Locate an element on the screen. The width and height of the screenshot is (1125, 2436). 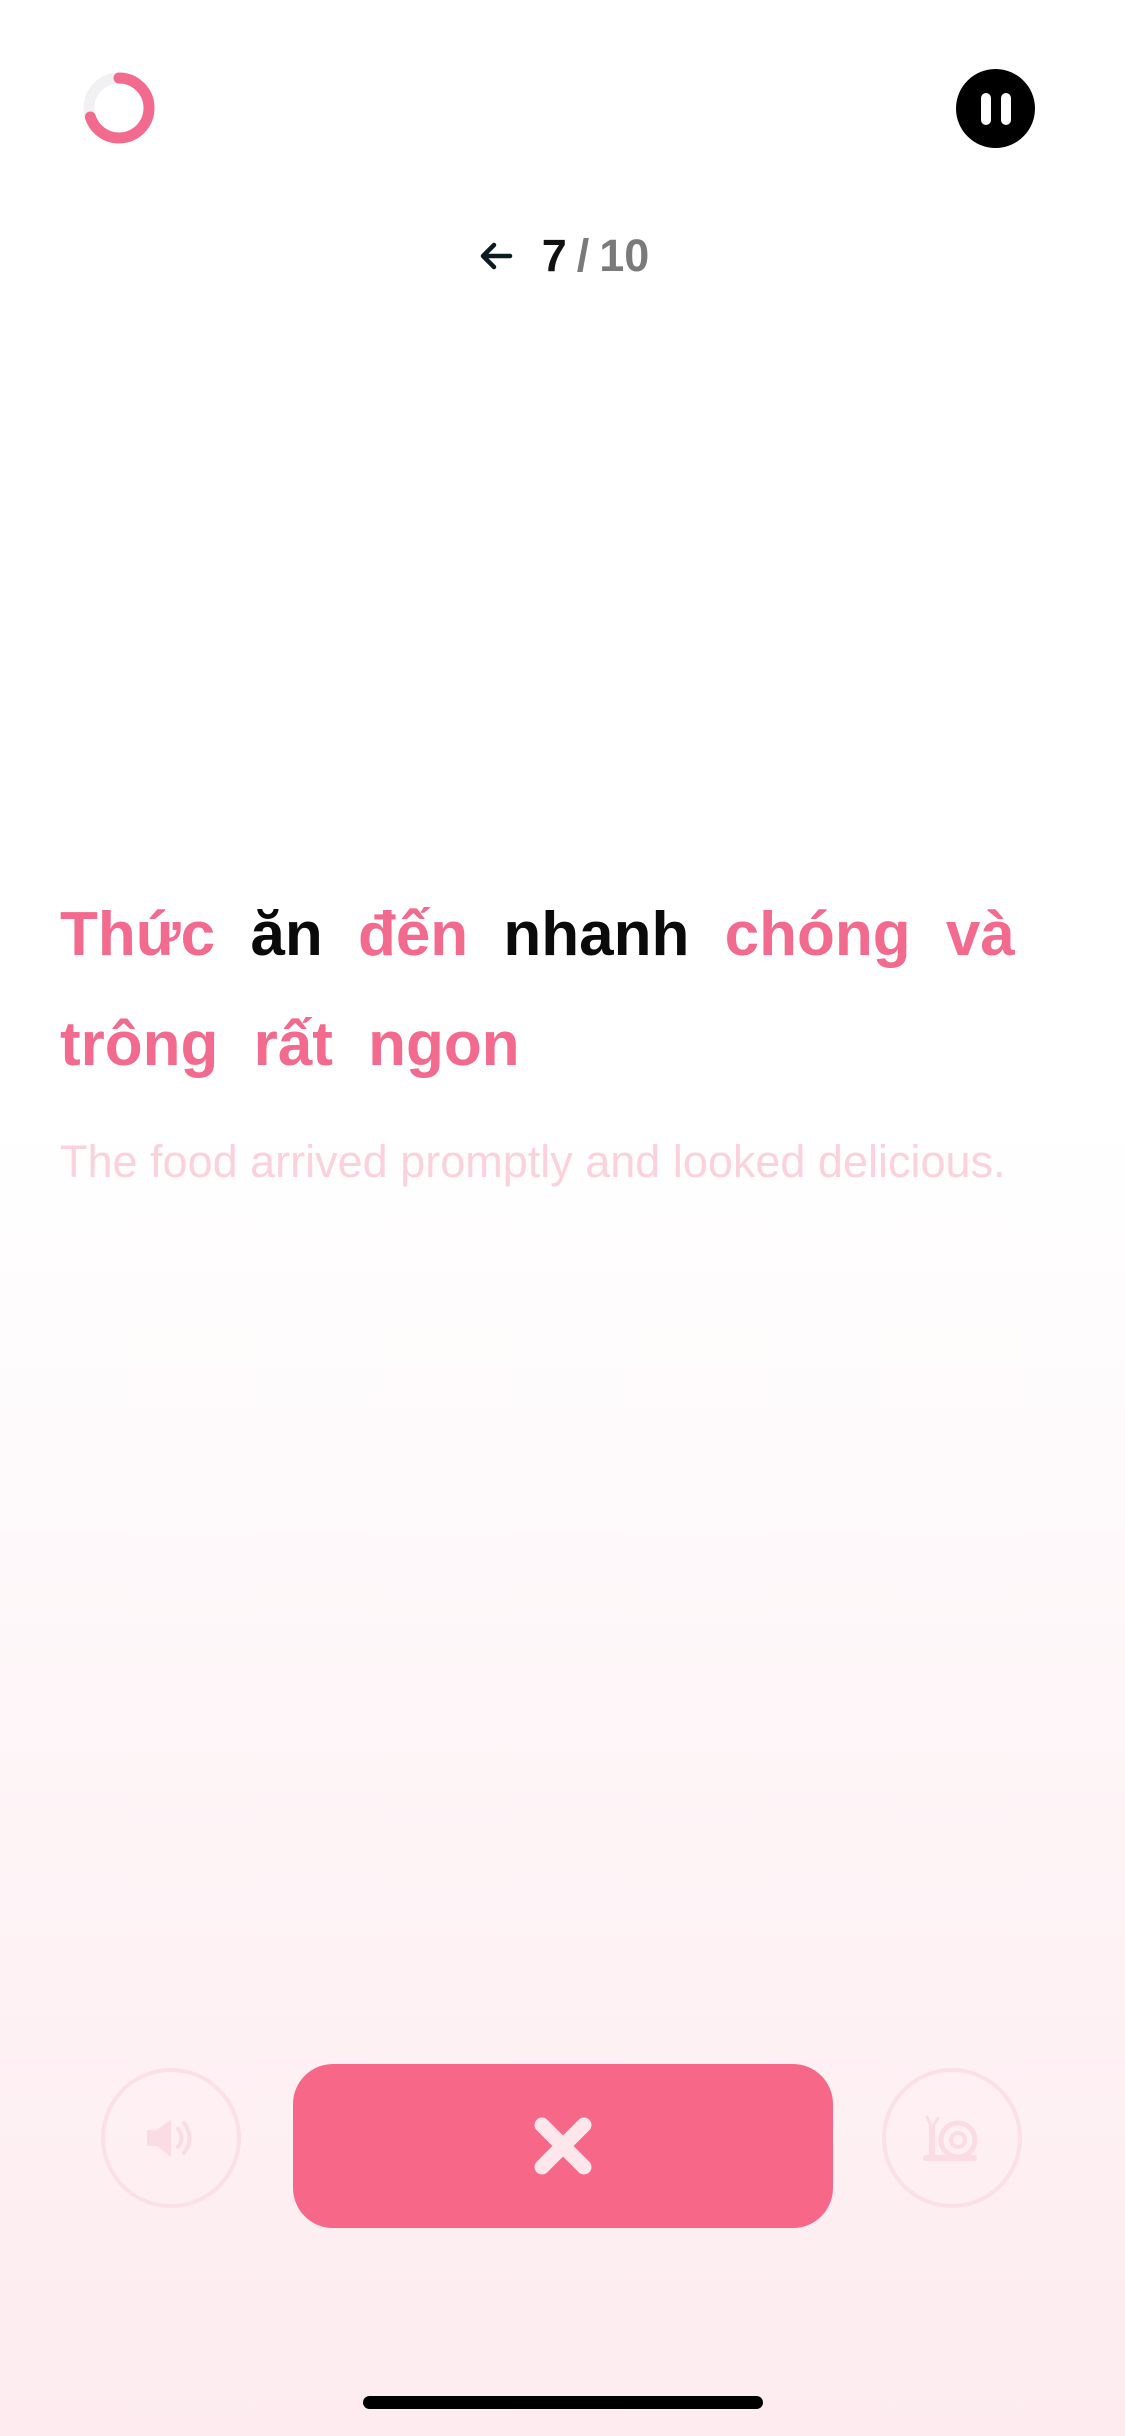
sentence-word: đến is located at coordinates (413, 934).